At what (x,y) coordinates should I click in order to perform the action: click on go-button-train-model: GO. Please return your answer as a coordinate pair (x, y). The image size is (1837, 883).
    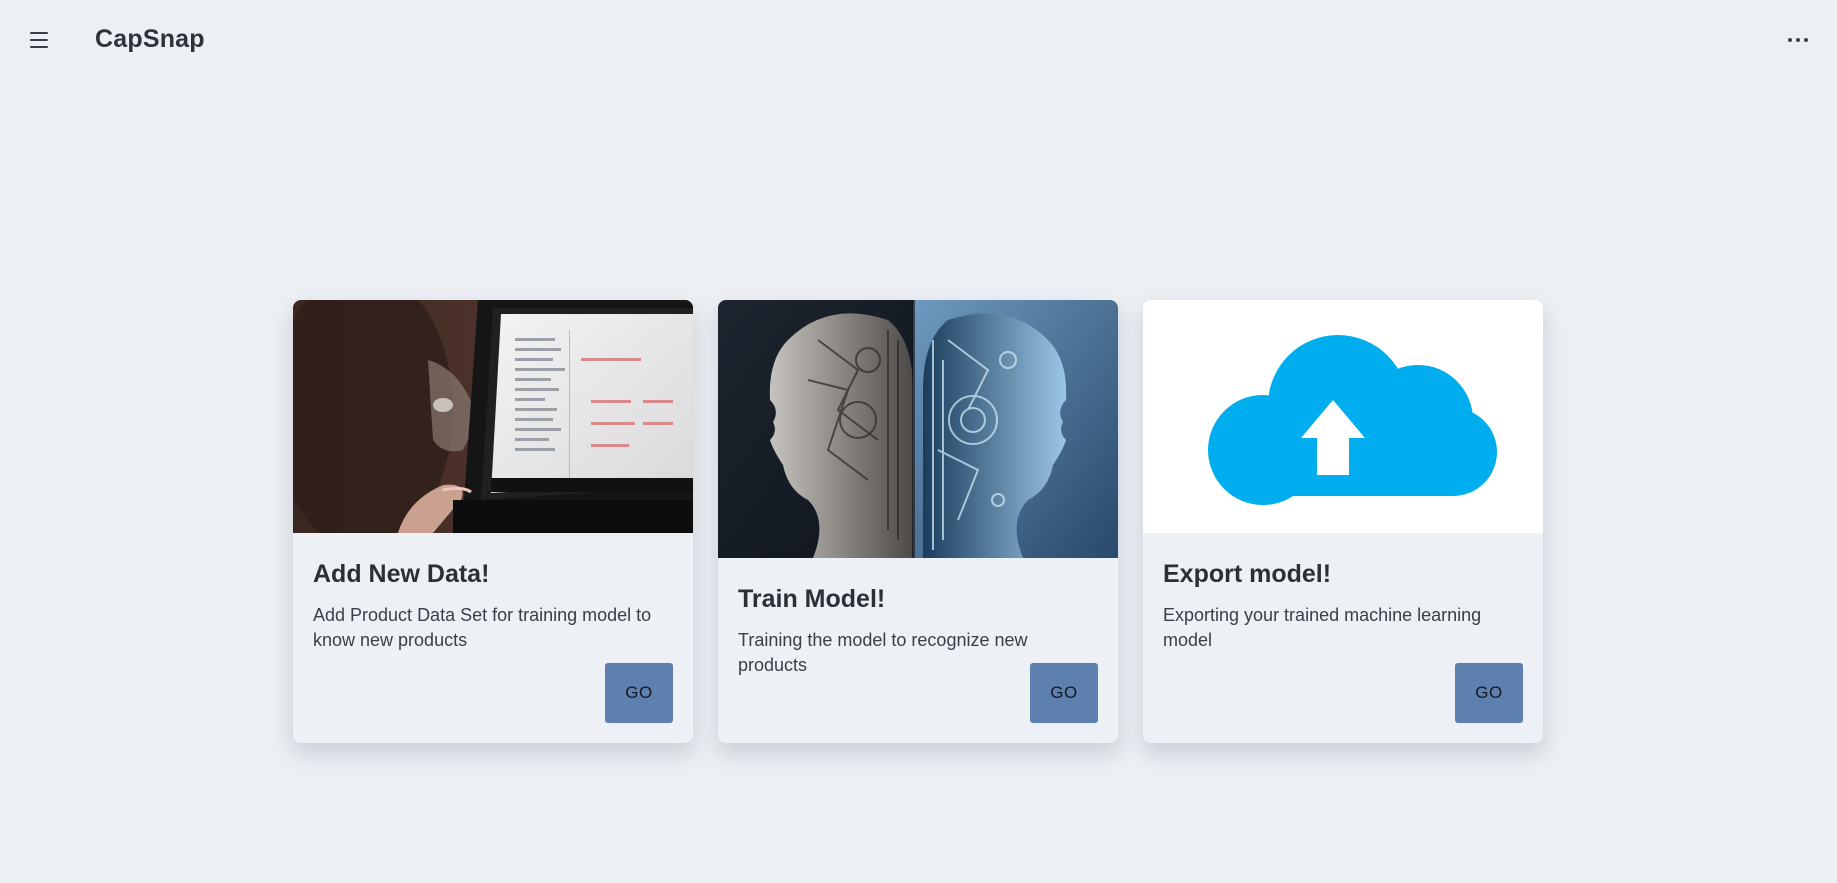
    Looking at the image, I should click on (1064, 693).